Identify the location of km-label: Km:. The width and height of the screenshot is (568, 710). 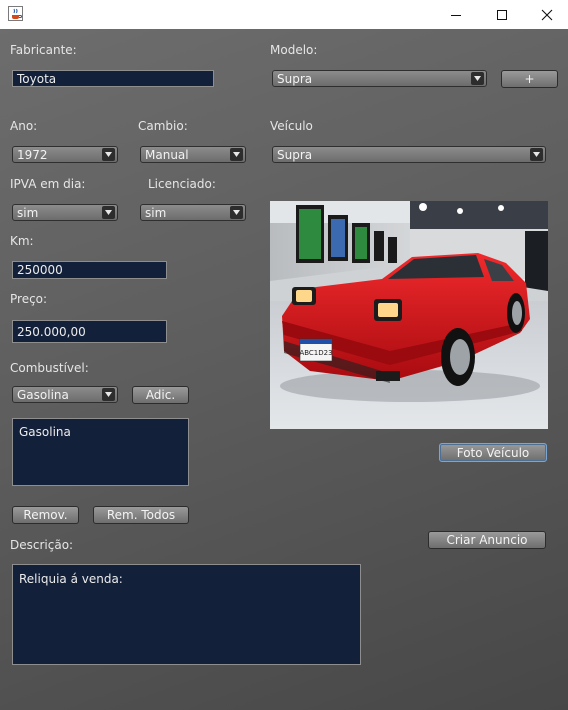
(22, 241).